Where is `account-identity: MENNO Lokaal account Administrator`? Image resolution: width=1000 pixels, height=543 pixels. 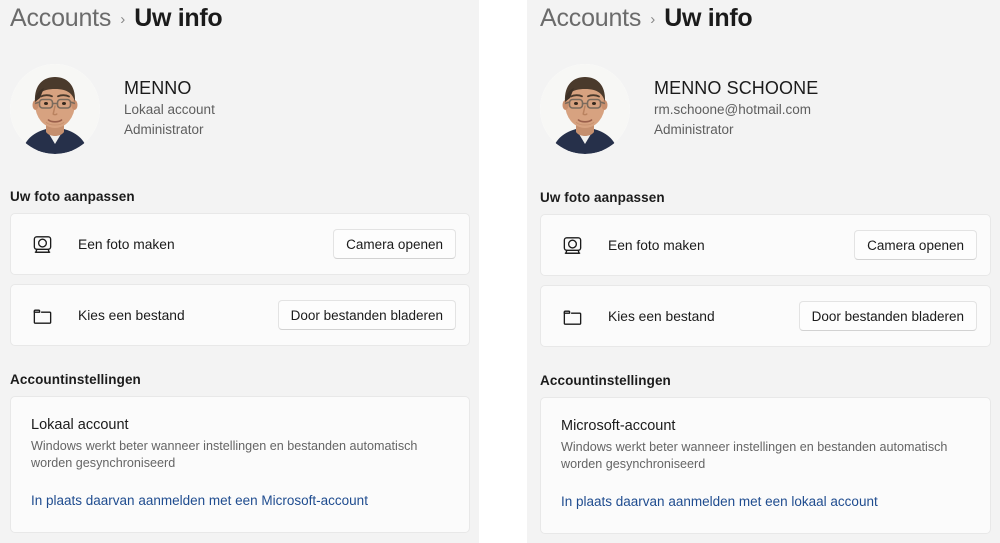 account-identity: MENNO Lokaal account Administrator is located at coordinates (240, 114).